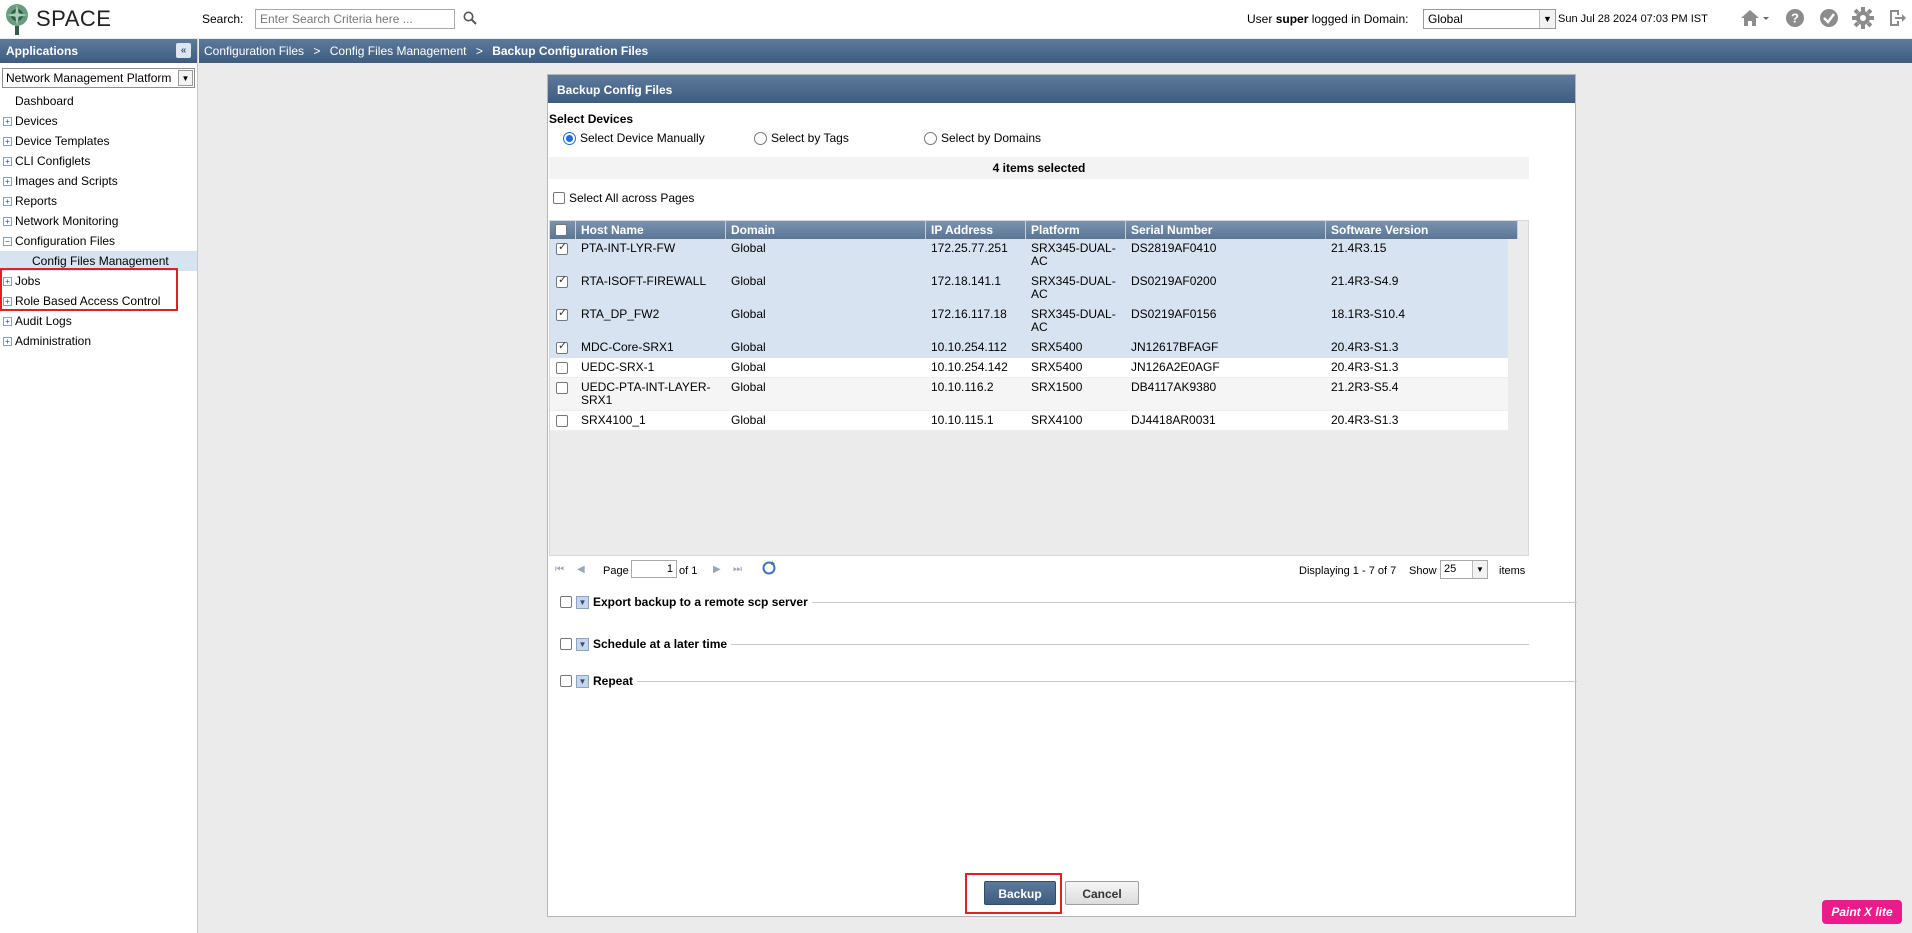 Image resolution: width=1912 pixels, height=933 pixels. What do you see at coordinates (355, 19) in the screenshot?
I see `search-input` at bounding box center [355, 19].